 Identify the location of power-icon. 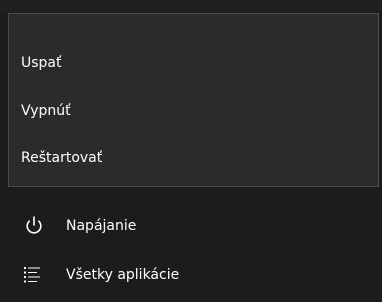
(34, 226).